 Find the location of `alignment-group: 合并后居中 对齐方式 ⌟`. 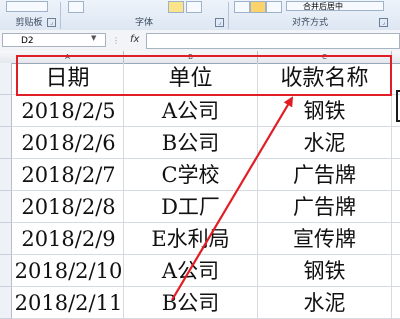

alignment-group: 合并后居中 对齐方式 ⌟ is located at coordinates (310, 15).